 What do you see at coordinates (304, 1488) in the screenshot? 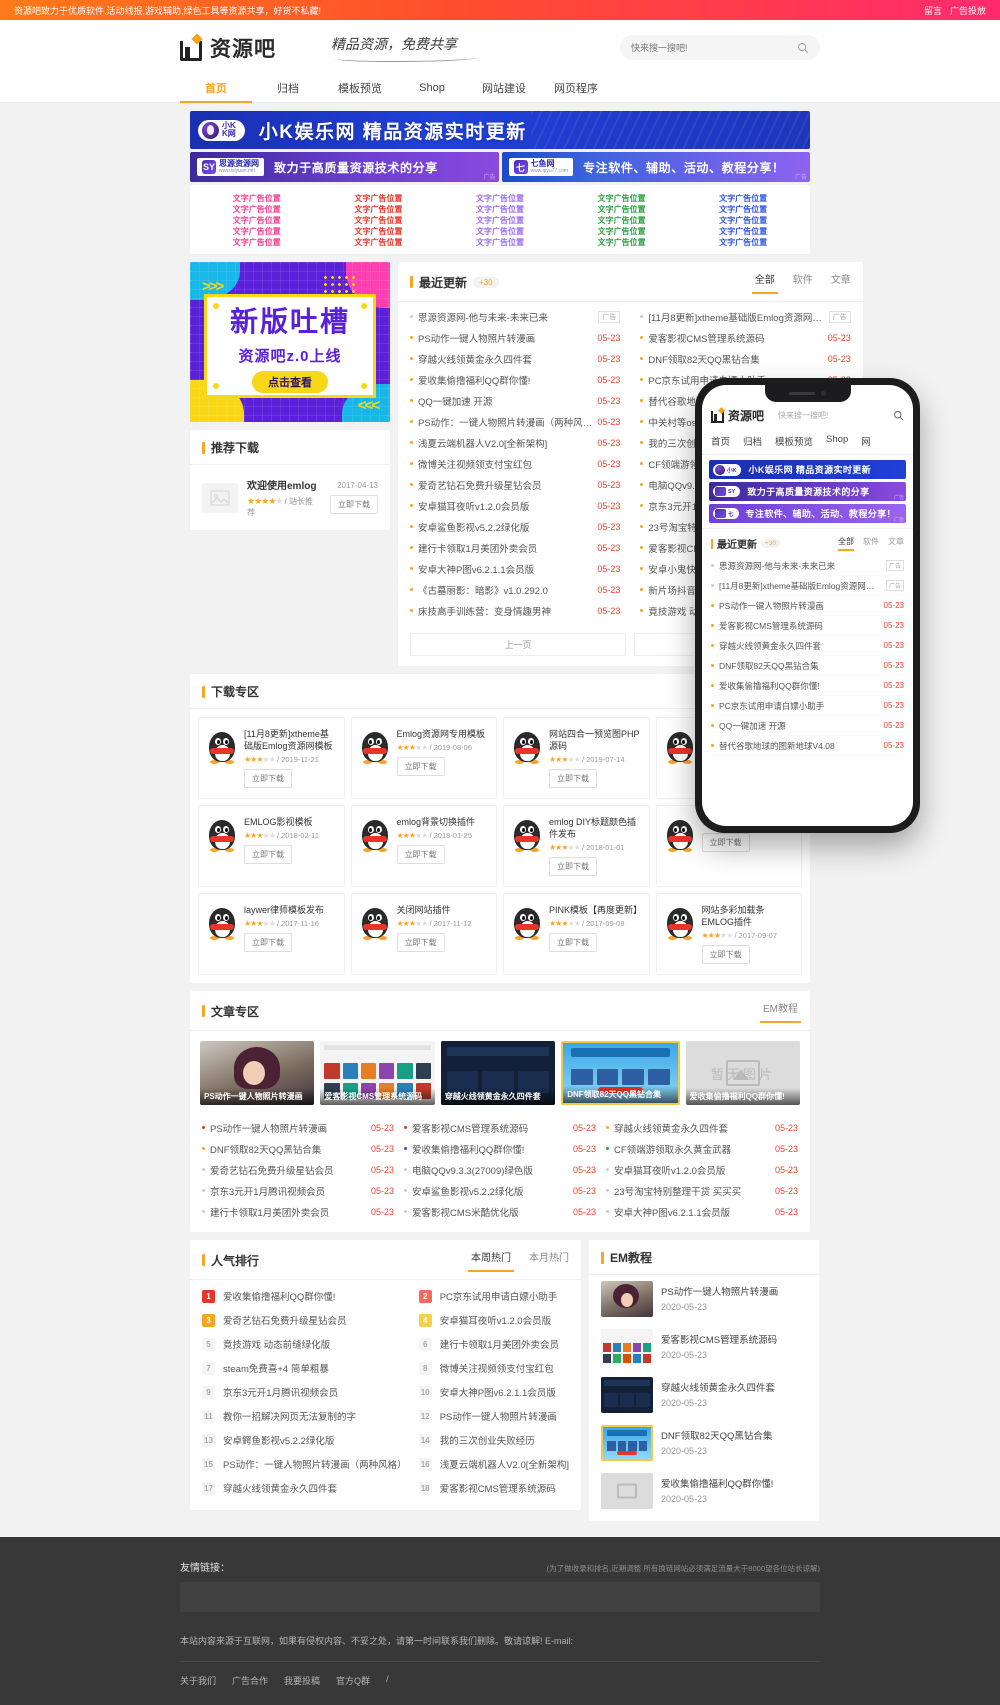
I see `ranking-list-item: 17 穿越火线领黄金永久四件套` at bounding box center [304, 1488].